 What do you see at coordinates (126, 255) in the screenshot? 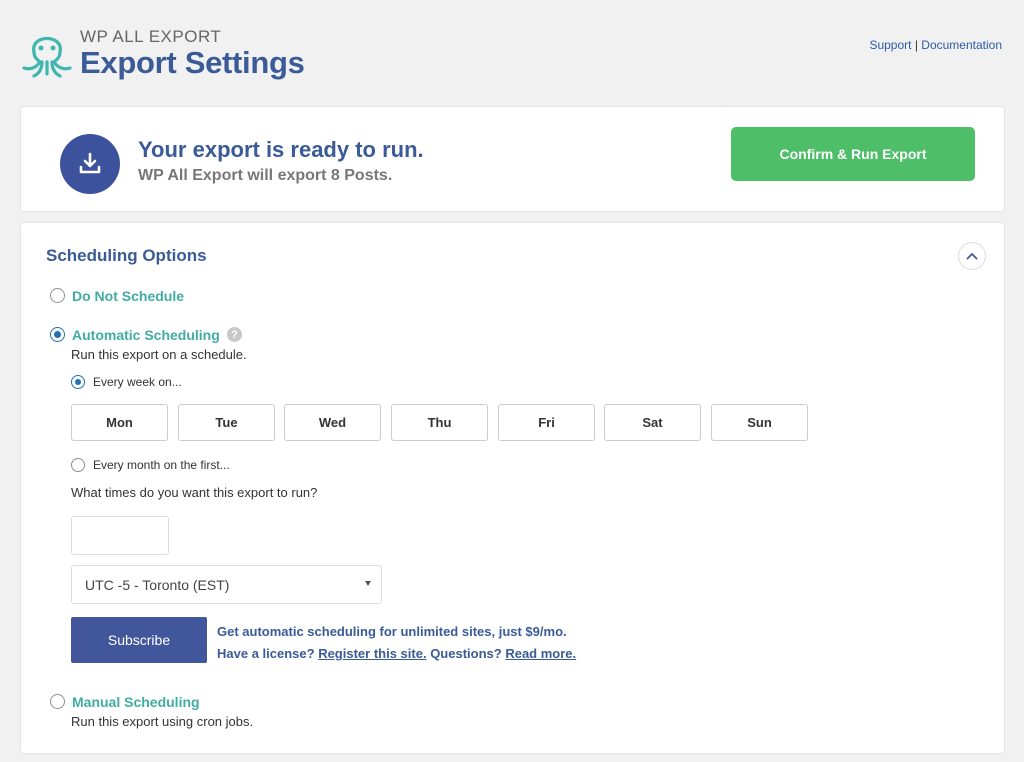
I see `scheduling-title: Scheduling Options` at bounding box center [126, 255].